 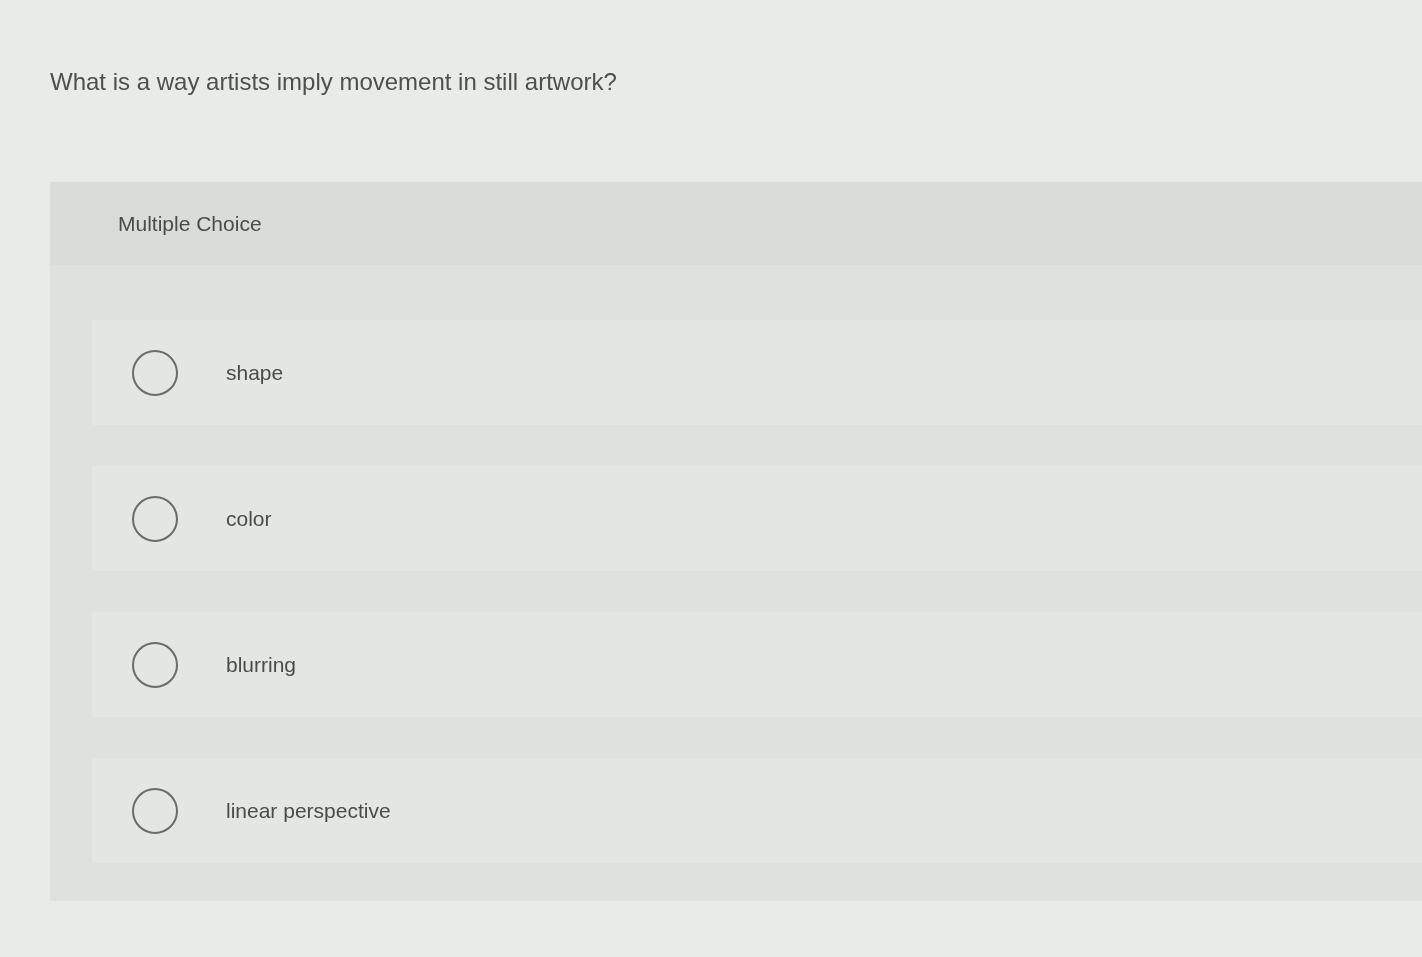 What do you see at coordinates (249, 518) in the screenshot?
I see `option-label: color` at bounding box center [249, 518].